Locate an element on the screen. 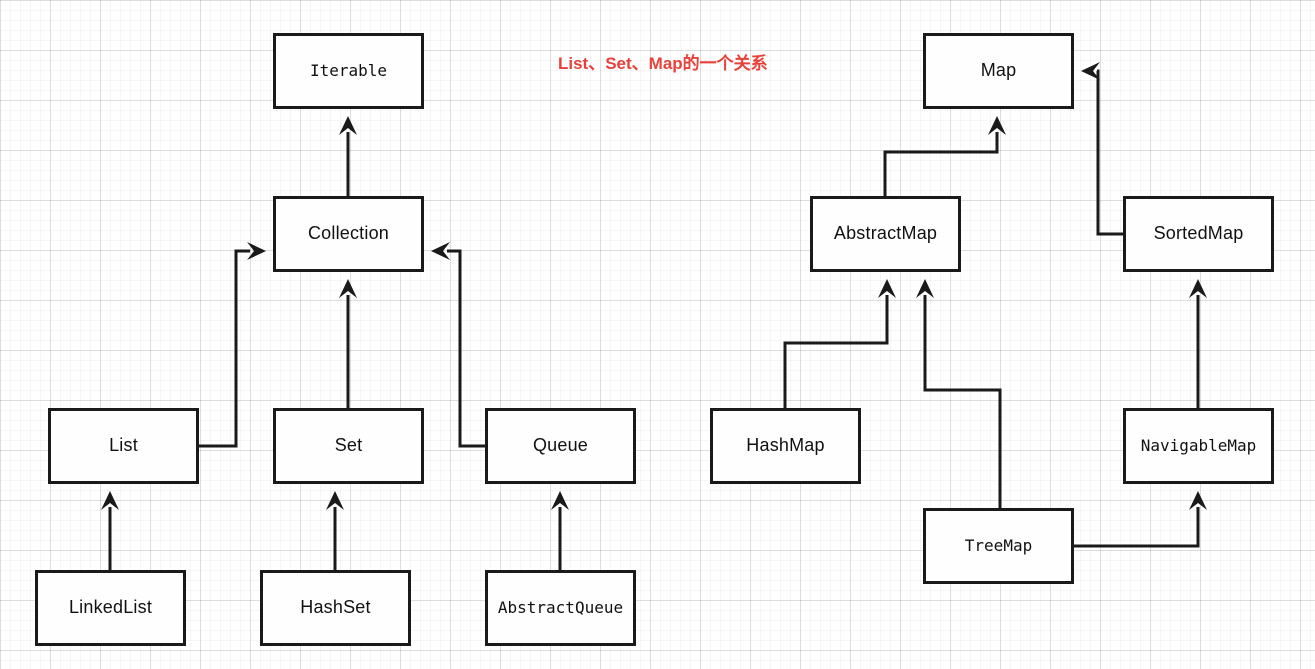 The width and height of the screenshot is (1315, 669). node-label: LinkedList is located at coordinates (110, 607).